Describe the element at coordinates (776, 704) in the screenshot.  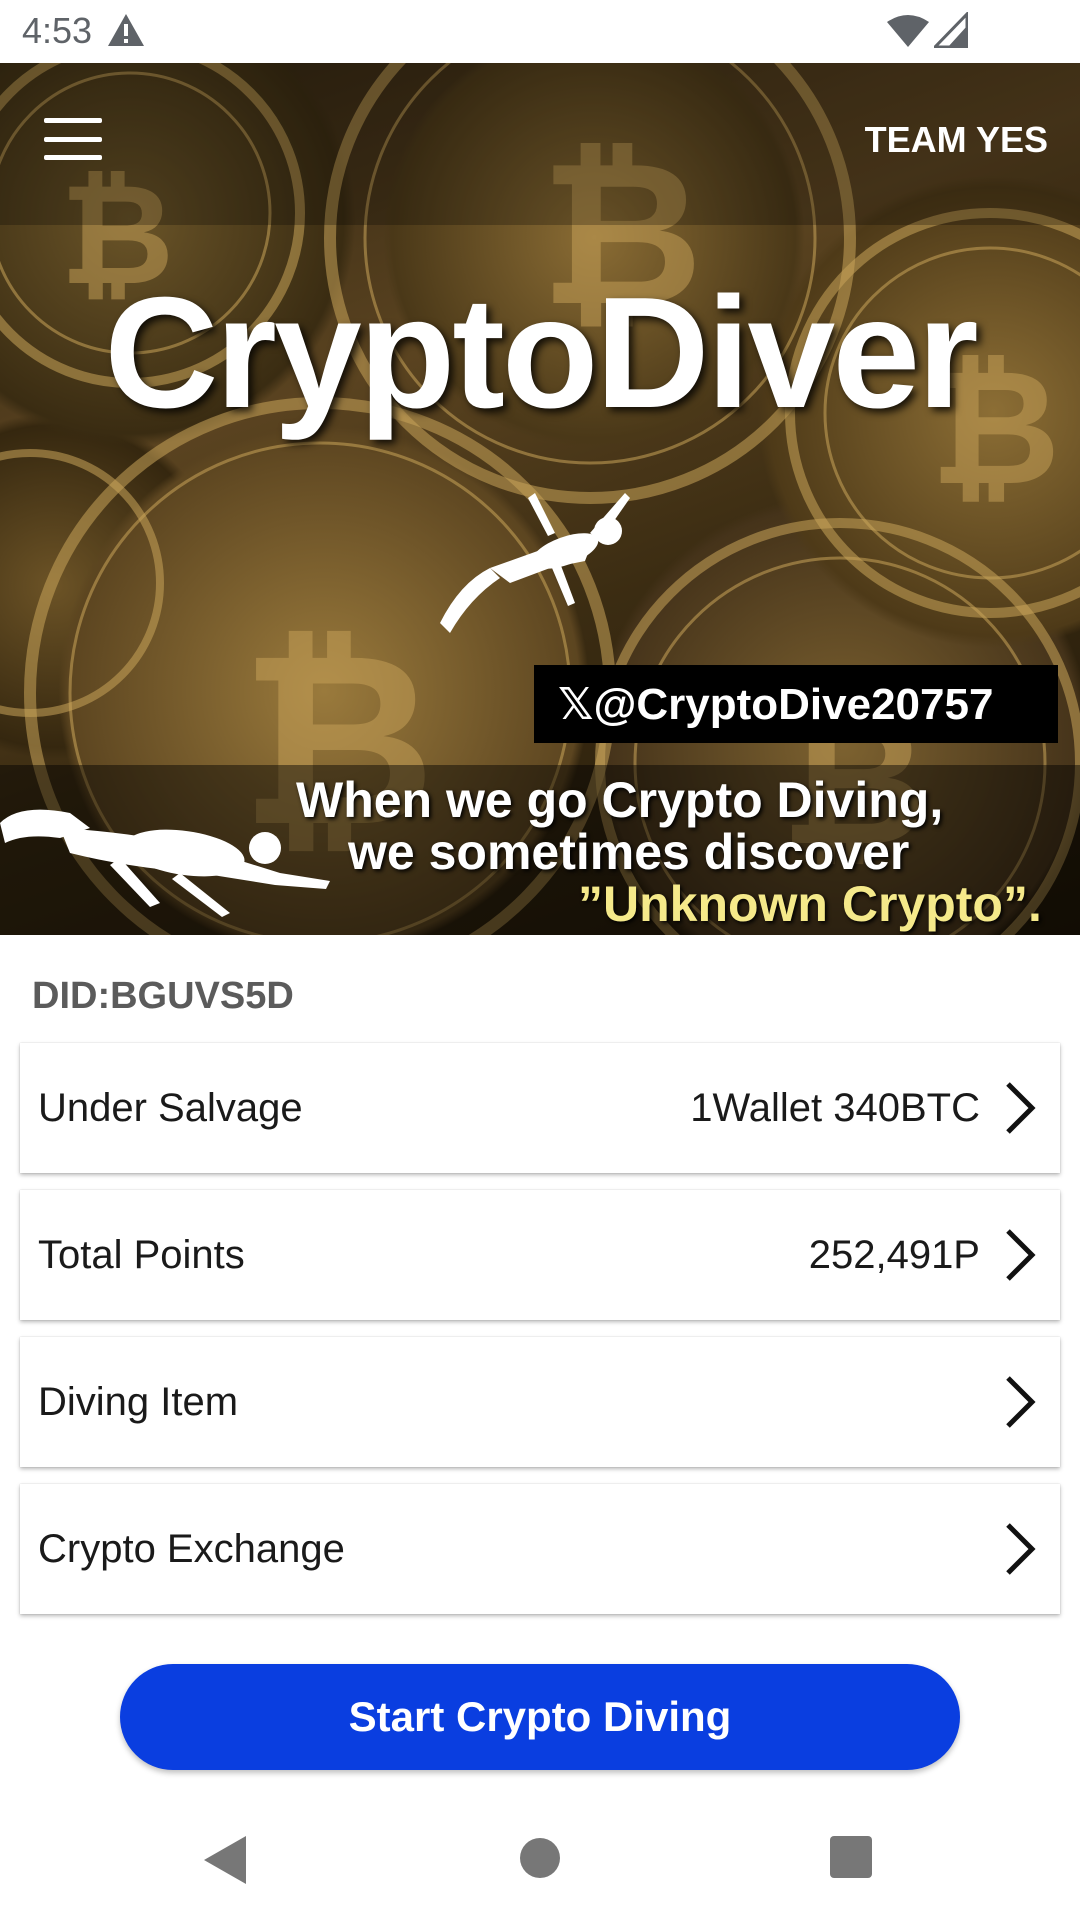
I see `twitter-handle: 𝕏@CryptoDive20757` at that location.